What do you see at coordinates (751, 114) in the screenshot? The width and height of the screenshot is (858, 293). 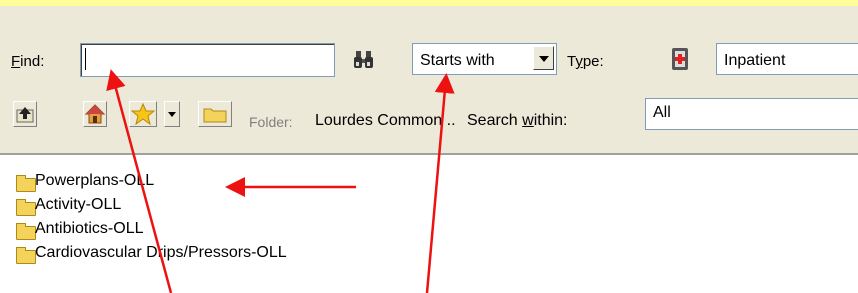 I see `search-within-select: All` at bounding box center [751, 114].